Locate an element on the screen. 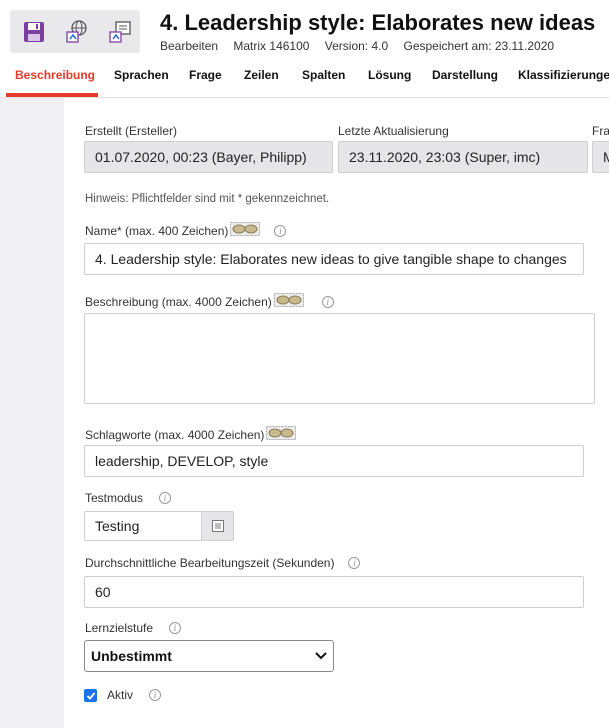 Image resolution: width=609 pixels, height=728 pixels. keywords-label: Schlagworte (max. 4000 Zeichen) is located at coordinates (175, 434).